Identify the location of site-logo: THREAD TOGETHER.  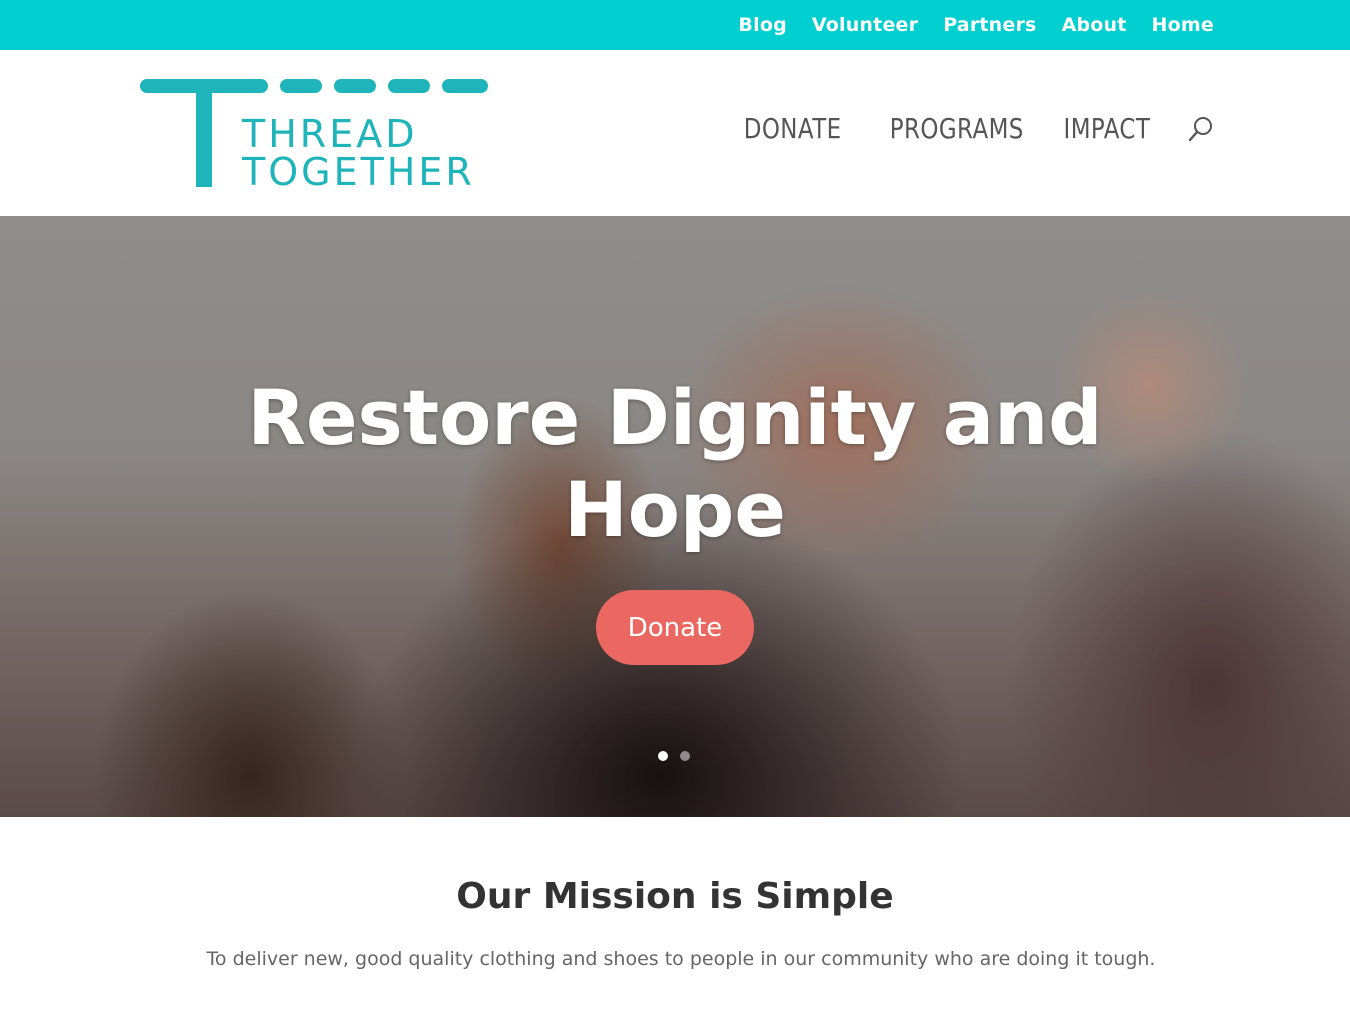
(314, 136).